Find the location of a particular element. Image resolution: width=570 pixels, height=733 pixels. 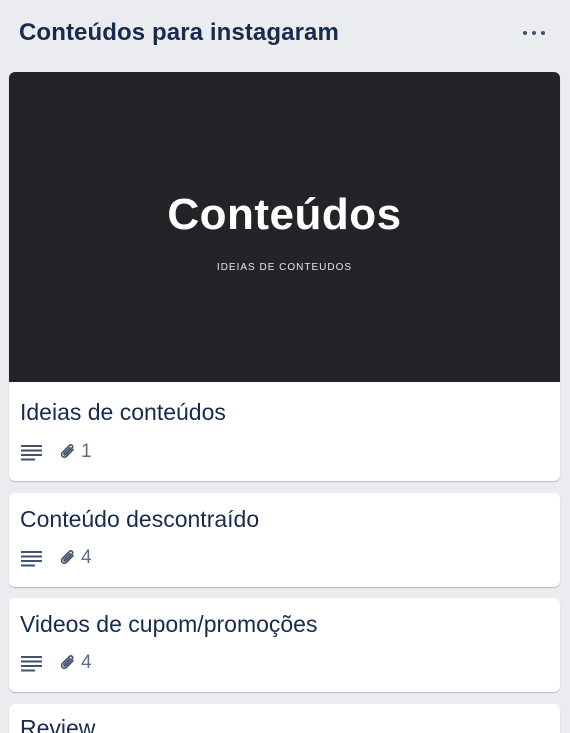

card-conteudo-descontraido: Conteúdo descontraído 4 is located at coordinates (284, 540).